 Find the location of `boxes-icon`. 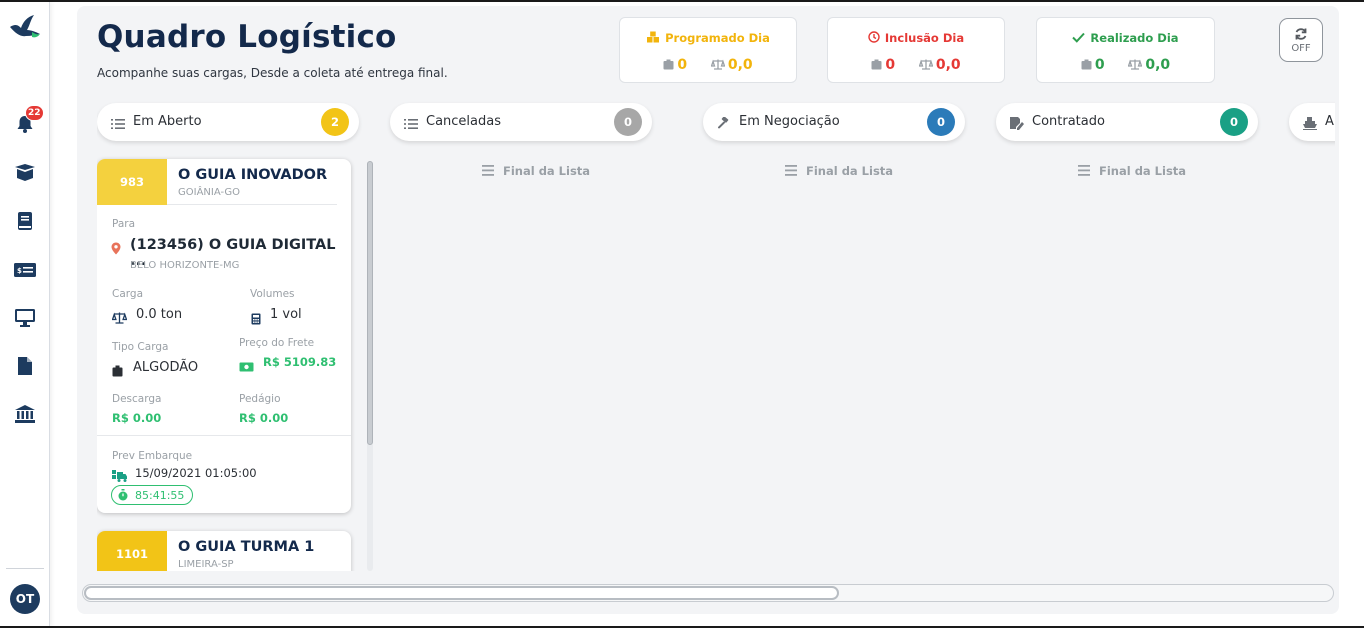

boxes-icon is located at coordinates (653, 38).